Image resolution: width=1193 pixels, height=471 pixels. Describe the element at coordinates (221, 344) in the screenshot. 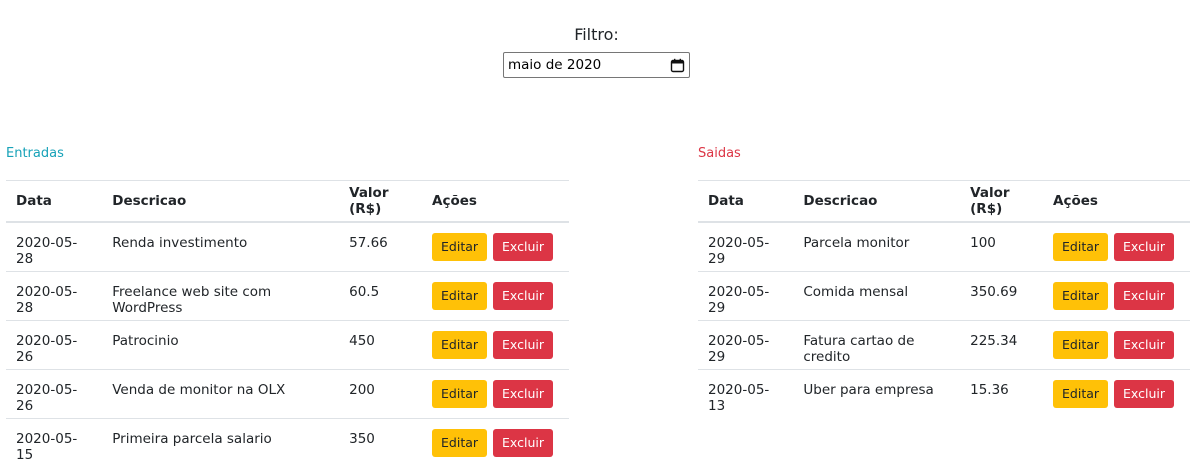

I see `cell-description: Patrocinio` at that location.